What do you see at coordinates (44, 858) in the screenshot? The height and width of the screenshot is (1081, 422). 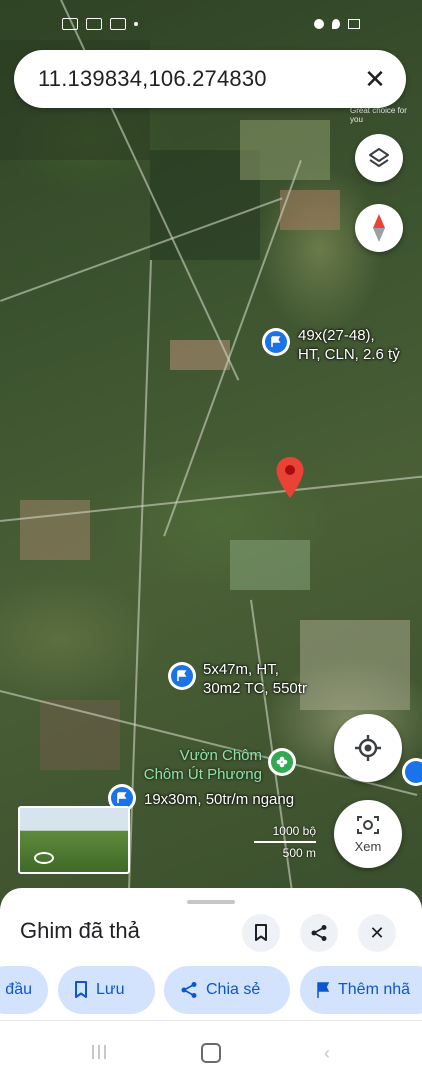 I see `rotate-360-icon` at bounding box center [44, 858].